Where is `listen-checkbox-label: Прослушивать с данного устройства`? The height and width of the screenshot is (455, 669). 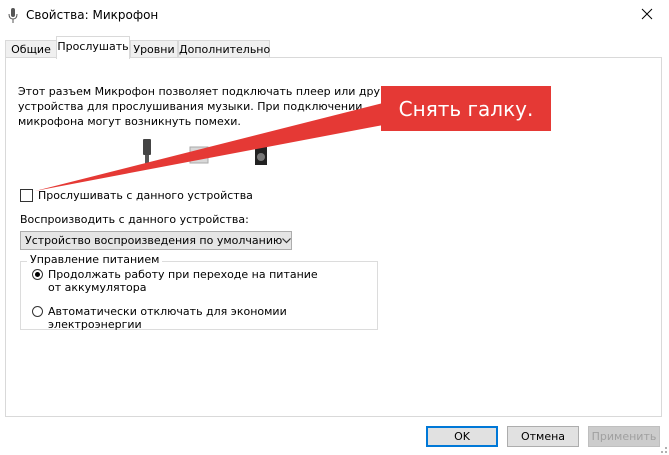
listen-checkbox-label: Прослушивать с данного устройства is located at coordinates (145, 195).